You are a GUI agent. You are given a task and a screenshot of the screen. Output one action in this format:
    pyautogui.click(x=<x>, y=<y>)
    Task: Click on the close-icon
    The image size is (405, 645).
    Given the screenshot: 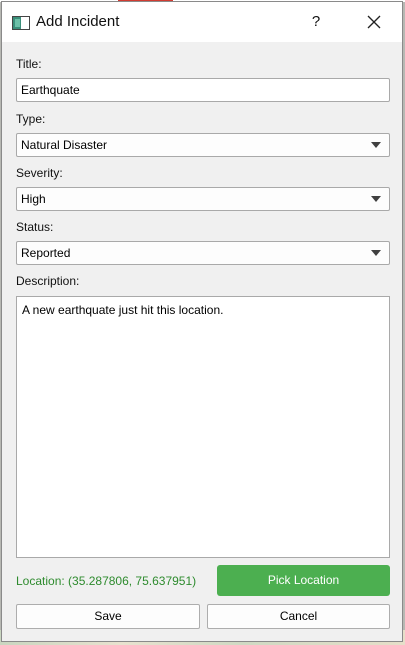 What is the action you would take?
    pyautogui.click(x=374, y=22)
    